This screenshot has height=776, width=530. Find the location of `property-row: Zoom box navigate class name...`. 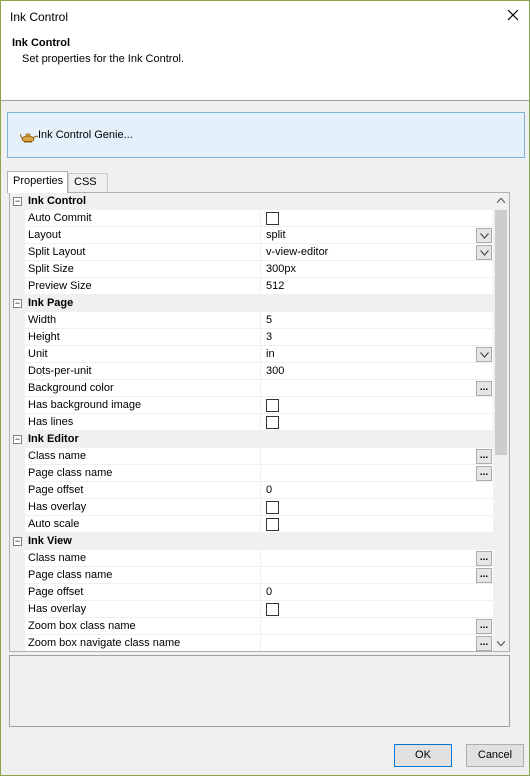

property-row: Zoom box navigate class name... is located at coordinates (252, 643).